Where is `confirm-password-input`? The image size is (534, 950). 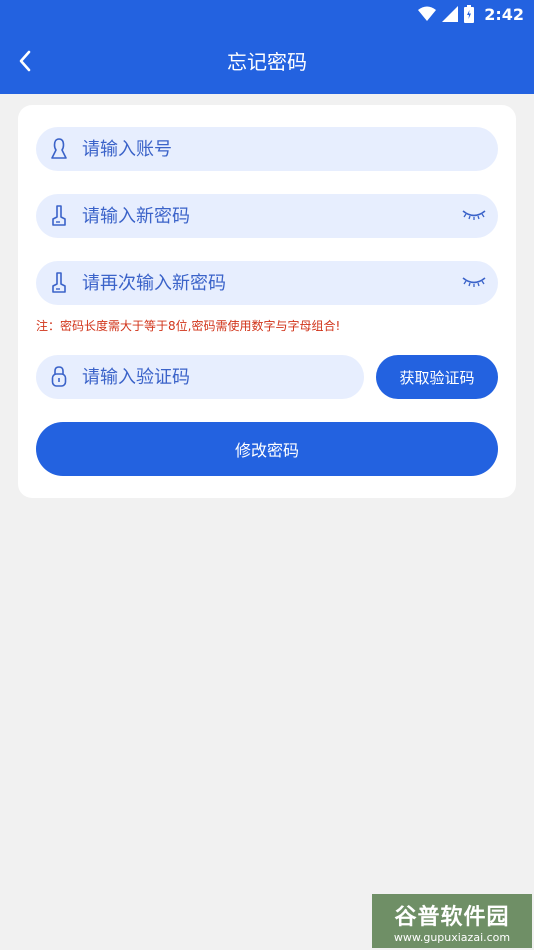
confirm-password-input is located at coordinates (267, 283).